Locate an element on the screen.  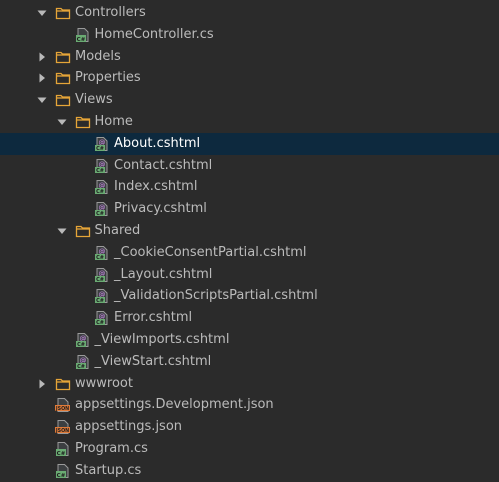
tree-row: wwwroot is located at coordinates (249, 384).